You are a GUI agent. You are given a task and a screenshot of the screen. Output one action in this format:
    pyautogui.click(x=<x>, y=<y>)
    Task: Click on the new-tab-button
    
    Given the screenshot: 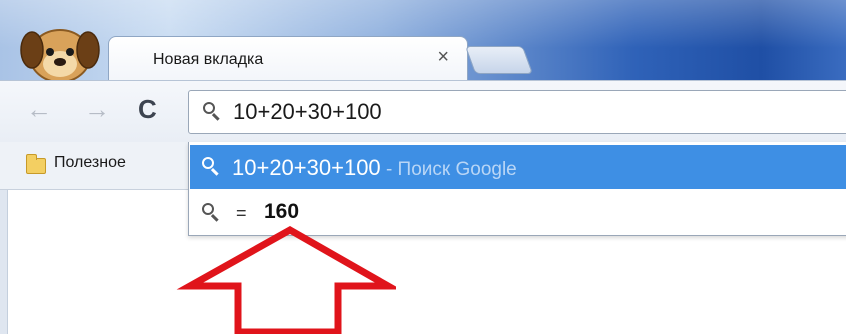 What is the action you would take?
    pyautogui.click(x=499, y=60)
    